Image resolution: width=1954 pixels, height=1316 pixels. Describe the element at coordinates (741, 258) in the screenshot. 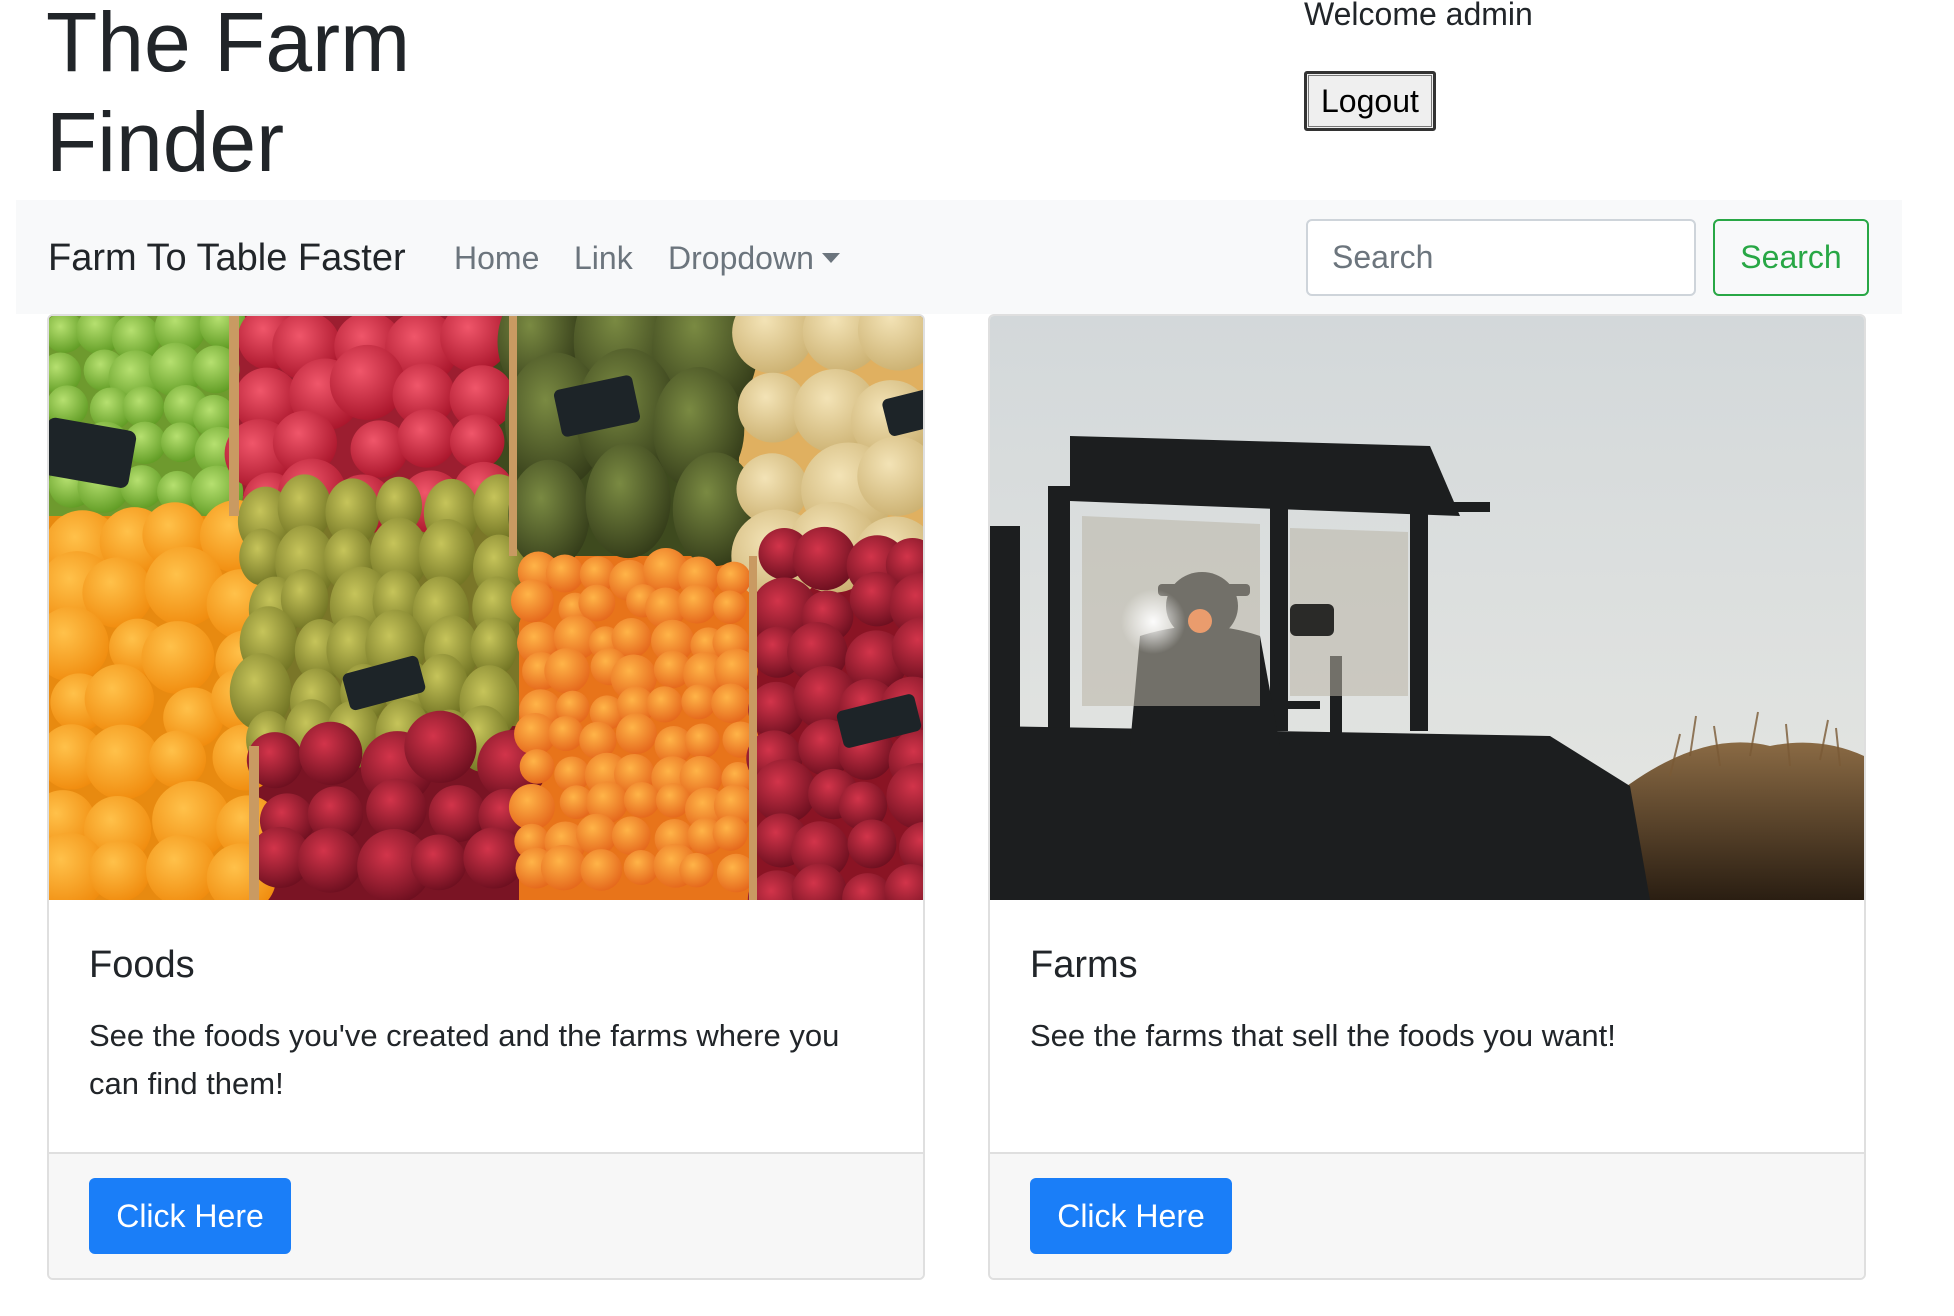

I see `nav-dropdown-label: Dropdown` at that location.